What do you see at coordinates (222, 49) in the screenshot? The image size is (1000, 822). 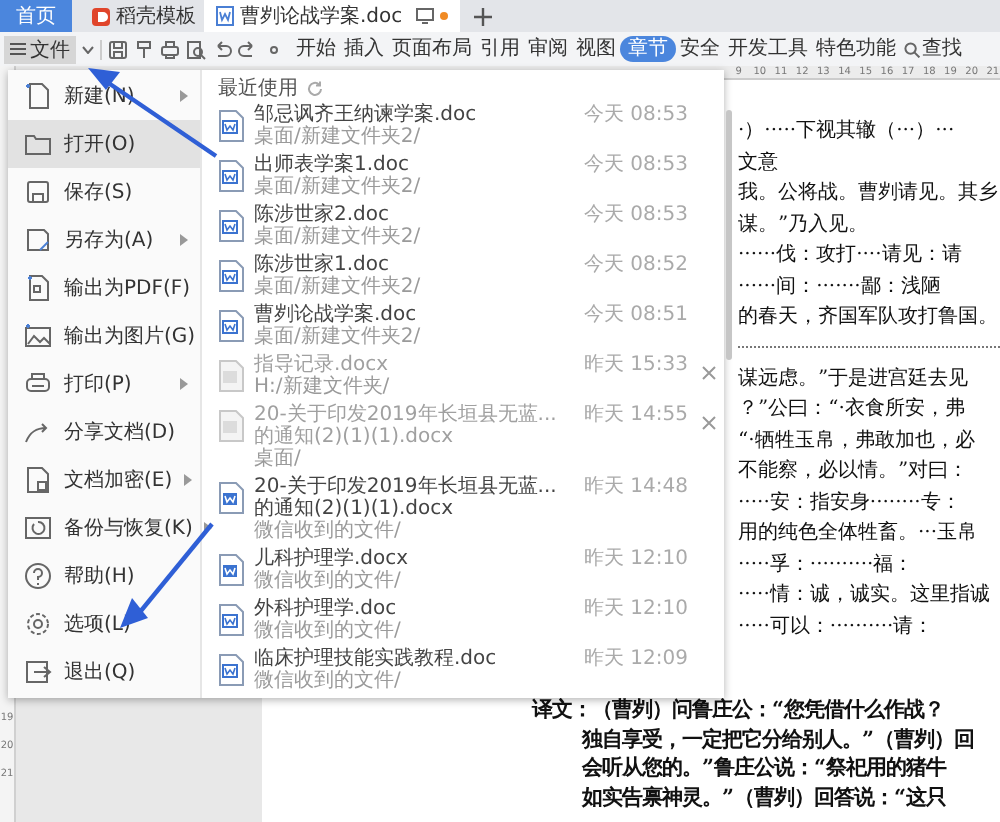 I see `undo-icon` at bounding box center [222, 49].